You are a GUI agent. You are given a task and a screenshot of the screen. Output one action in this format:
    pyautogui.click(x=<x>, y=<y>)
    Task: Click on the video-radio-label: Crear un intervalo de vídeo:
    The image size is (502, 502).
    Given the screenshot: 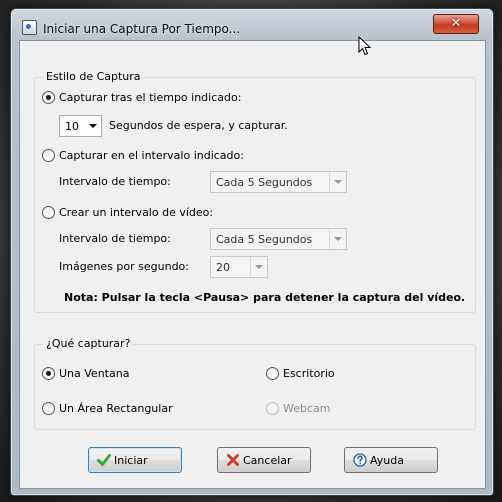 What is the action you would take?
    pyautogui.click(x=136, y=212)
    